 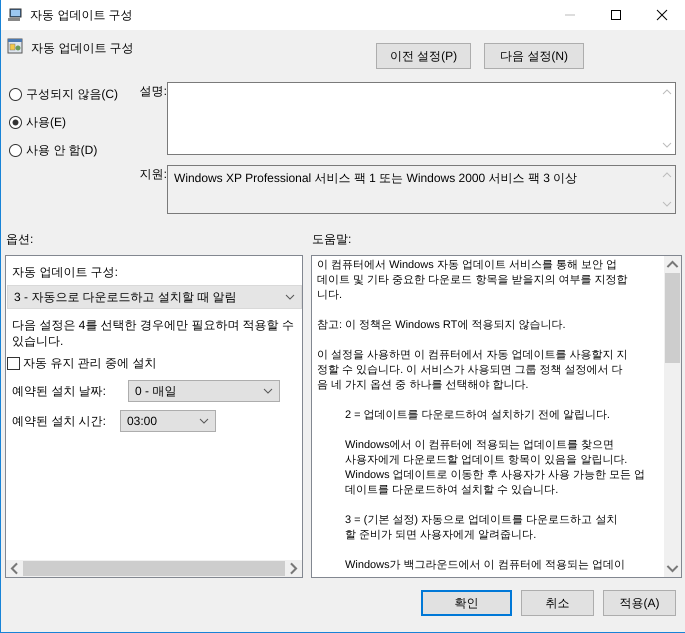 What do you see at coordinates (441, 535) in the screenshot?
I see `help-text-line: 할 준비가 되면 사용자에게 알려줍니다.` at bounding box center [441, 535].